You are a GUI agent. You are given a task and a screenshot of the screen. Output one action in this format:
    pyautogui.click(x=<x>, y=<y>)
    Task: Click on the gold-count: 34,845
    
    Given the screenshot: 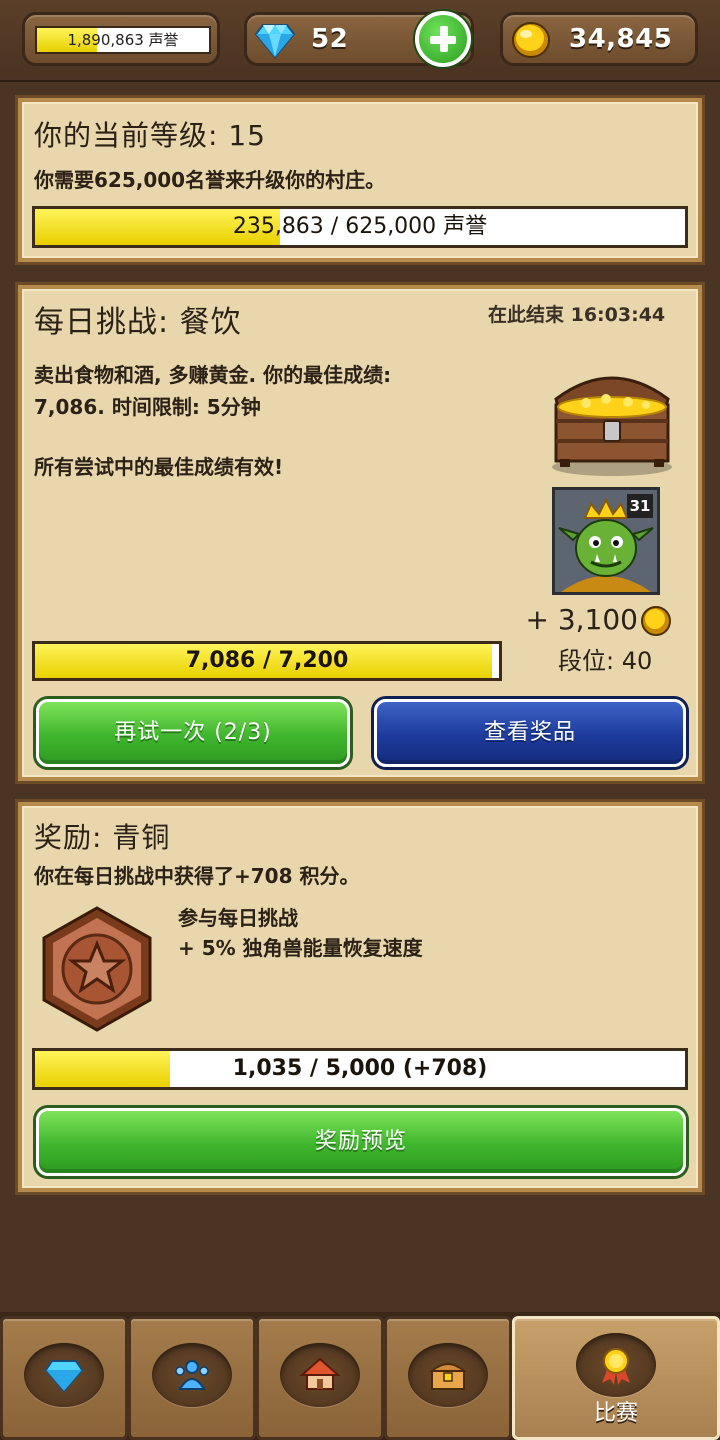 What is the action you would take?
    pyautogui.click(x=621, y=39)
    